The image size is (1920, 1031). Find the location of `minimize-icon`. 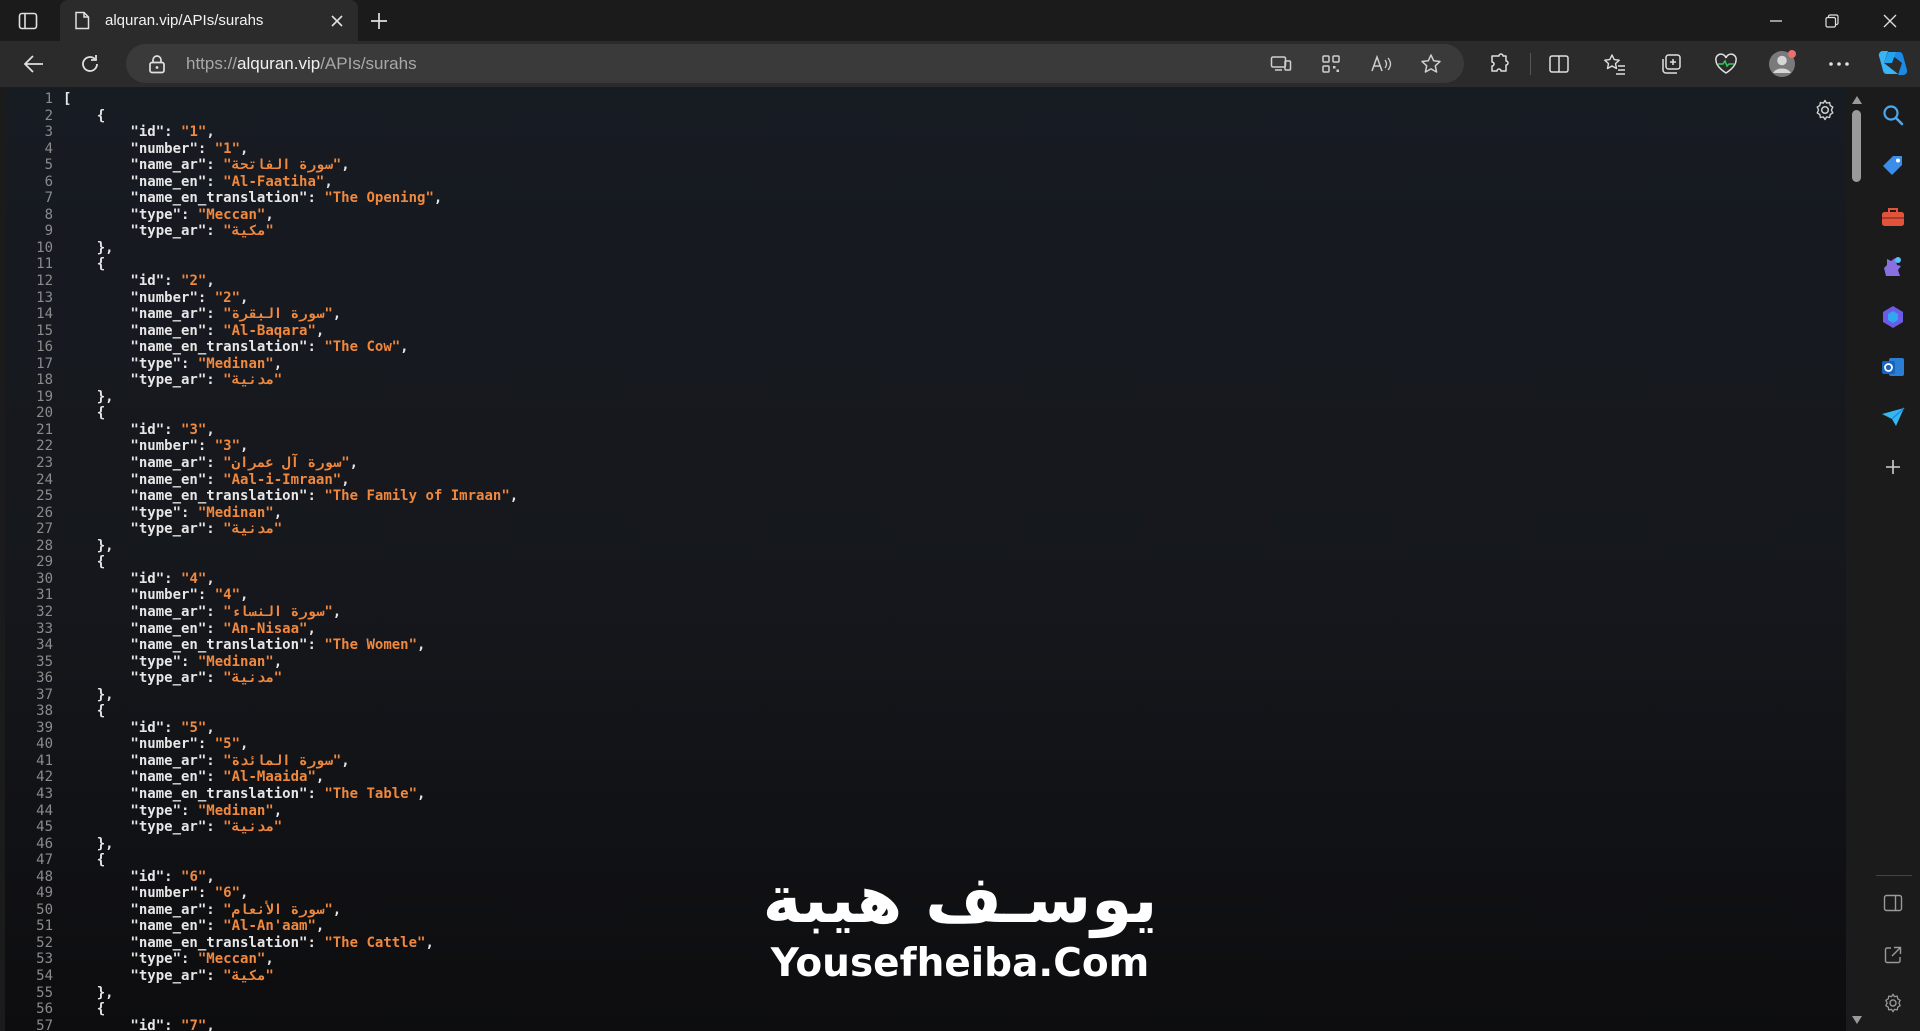

minimize-icon is located at coordinates (1776, 21).